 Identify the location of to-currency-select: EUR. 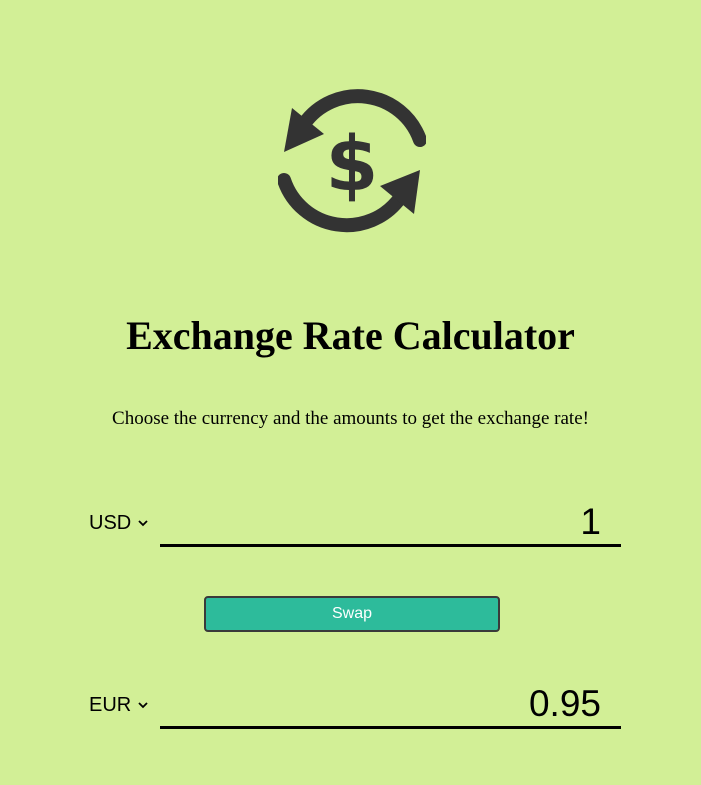
(122, 705).